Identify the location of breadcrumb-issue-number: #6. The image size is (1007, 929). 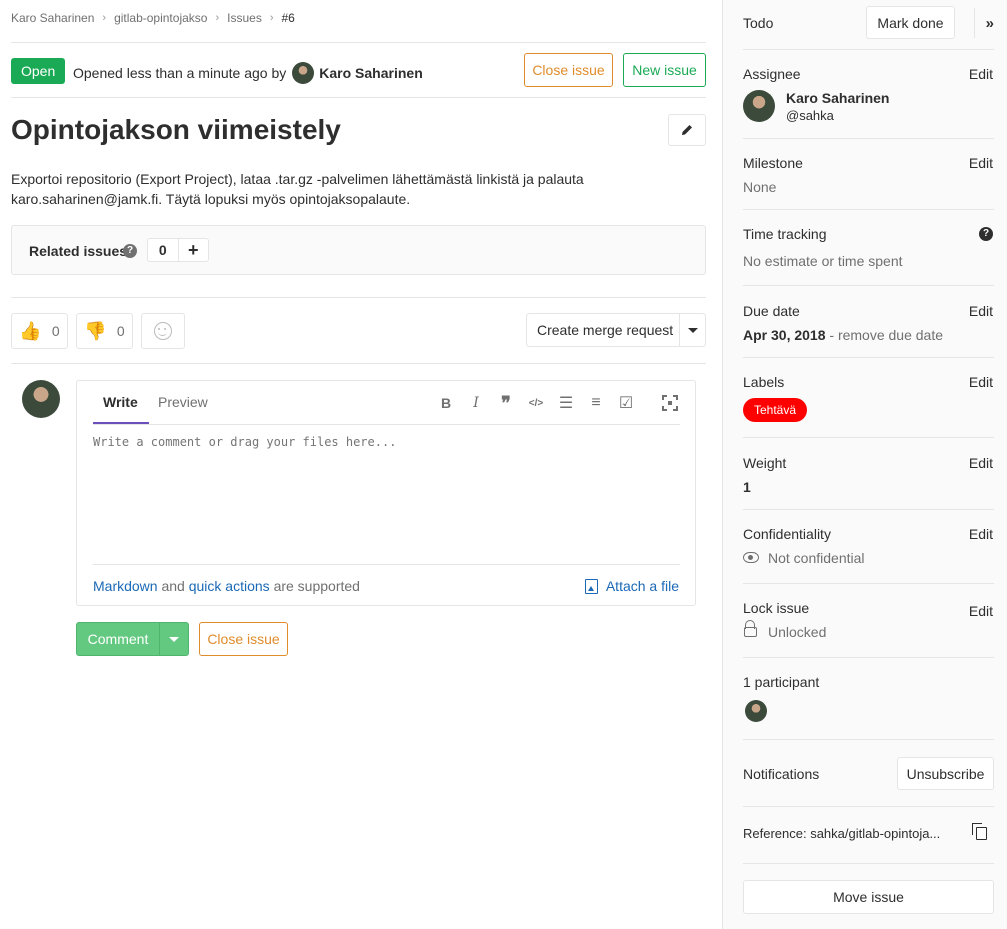
(288, 18).